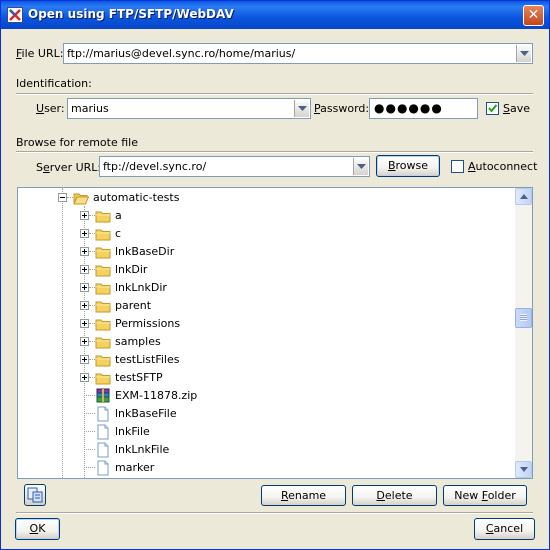  What do you see at coordinates (265, 468) in the screenshot?
I see `tree-file-row: marker` at bounding box center [265, 468].